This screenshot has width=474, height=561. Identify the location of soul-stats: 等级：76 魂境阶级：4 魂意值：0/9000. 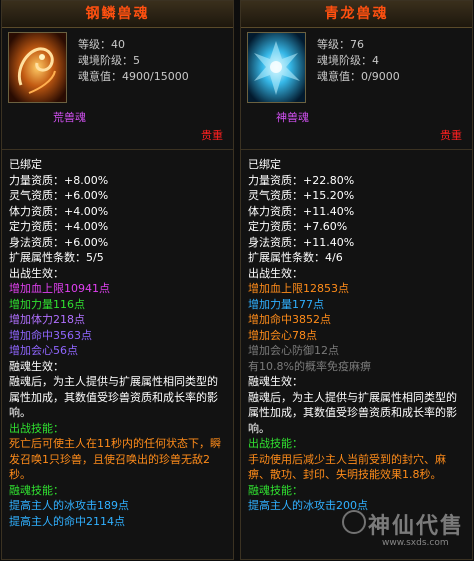
(358, 61).